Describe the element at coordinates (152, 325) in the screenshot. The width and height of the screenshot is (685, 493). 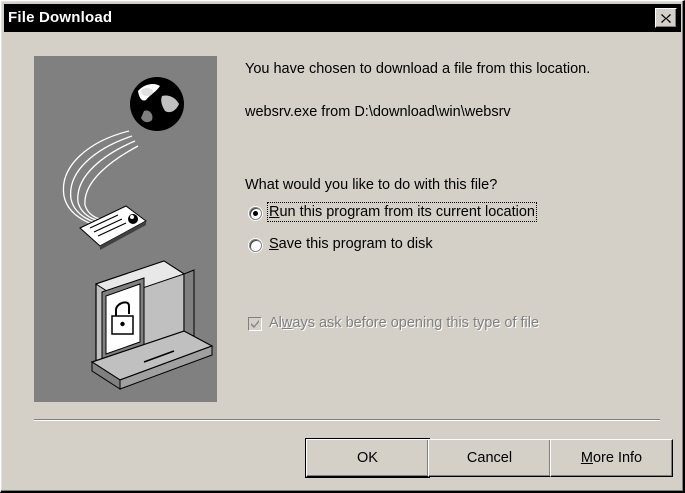
I see `computer-icon` at that location.